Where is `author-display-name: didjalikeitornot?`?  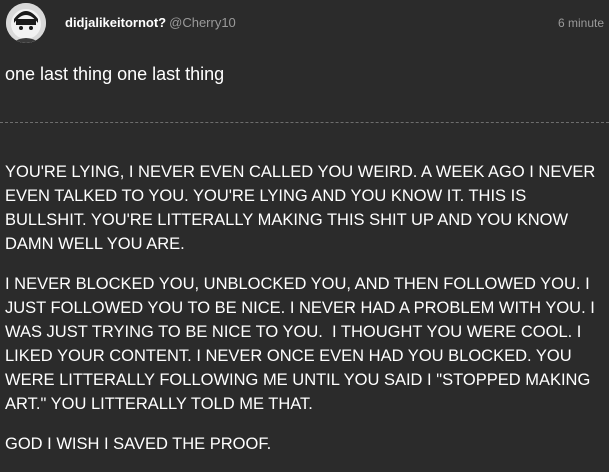
author-display-name: didjalikeitornot? is located at coordinates (115, 22).